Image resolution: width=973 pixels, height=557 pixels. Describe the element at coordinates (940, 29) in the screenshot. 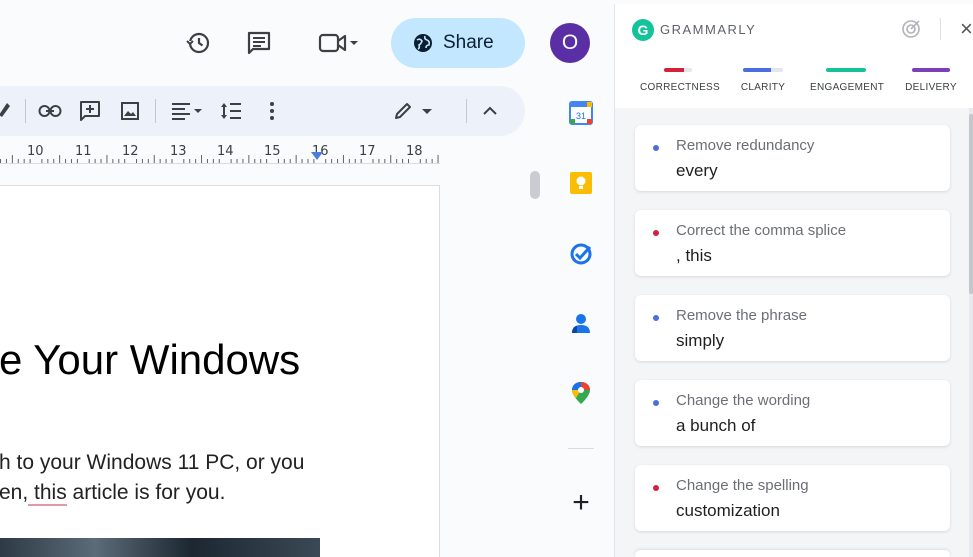

I see `header-divider` at that location.